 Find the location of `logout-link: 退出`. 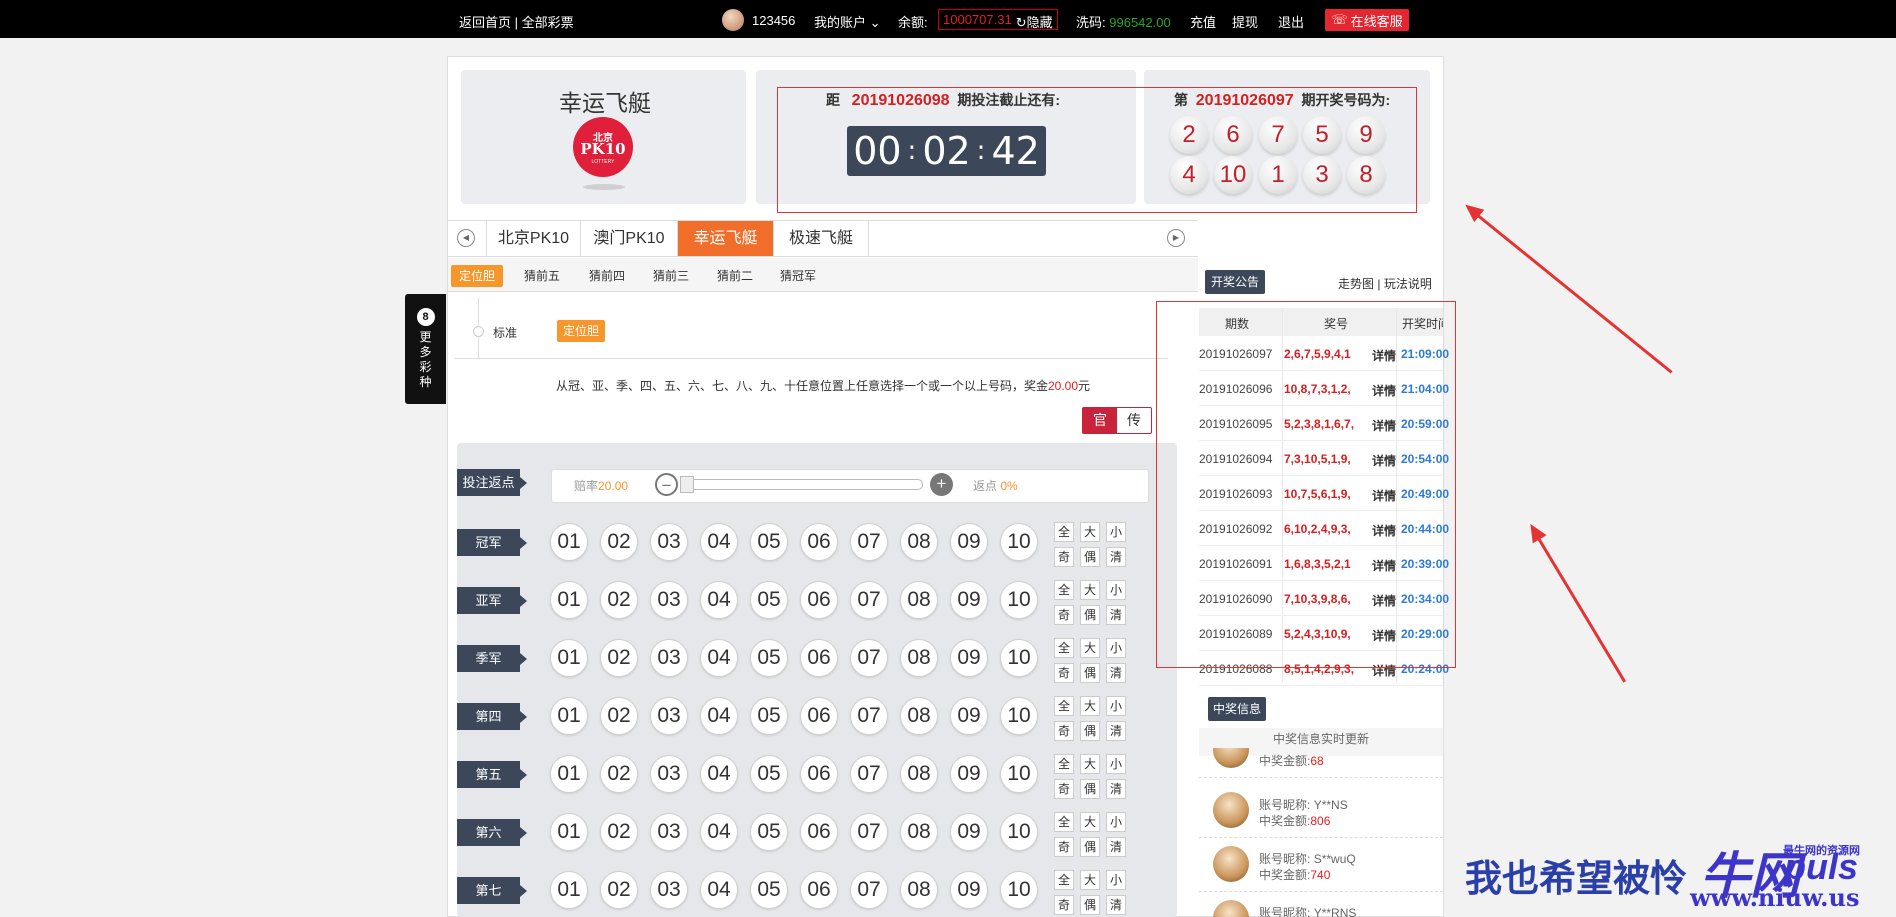

logout-link: 退出 is located at coordinates (1291, 21).